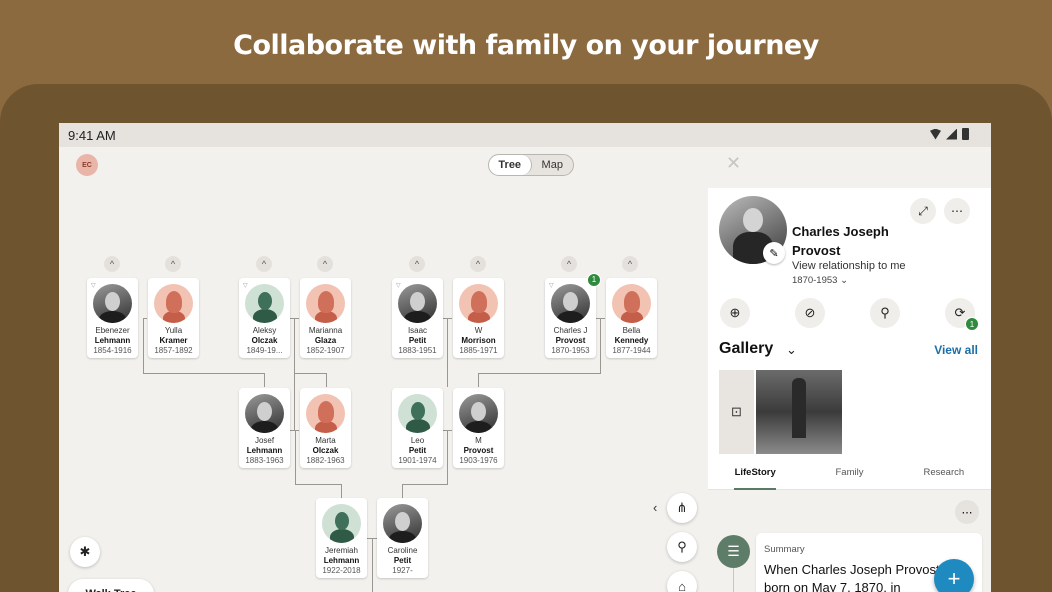 Image resolution: width=1052 pixels, height=592 pixels. What do you see at coordinates (402, 550) in the screenshot?
I see `given-name: Caroline` at bounding box center [402, 550].